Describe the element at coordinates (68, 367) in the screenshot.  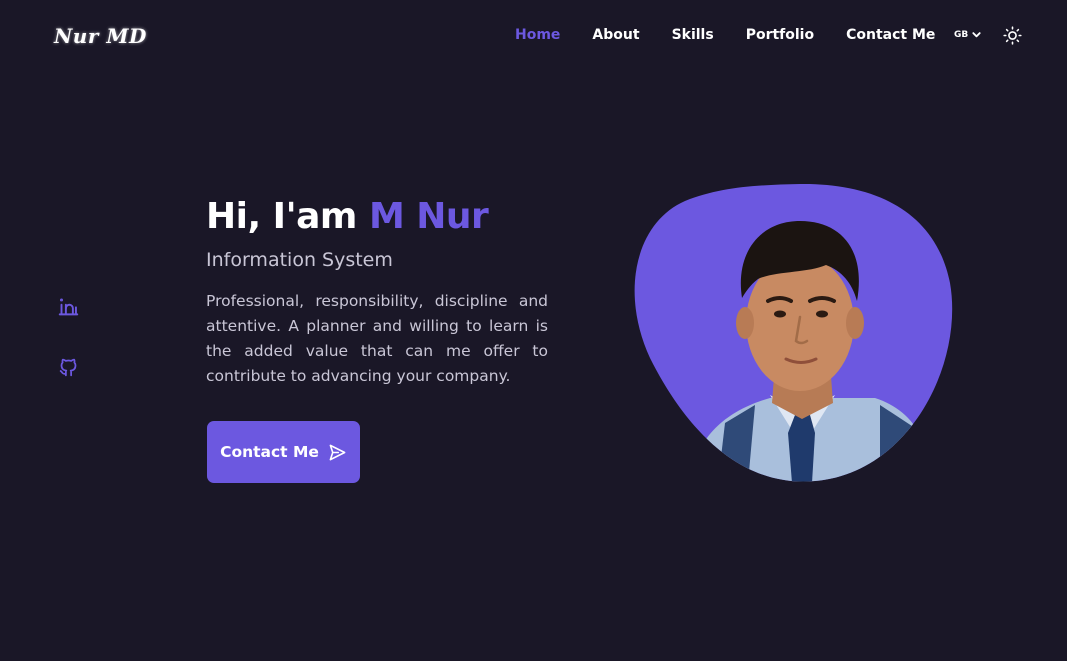
I see `github-icon` at that location.